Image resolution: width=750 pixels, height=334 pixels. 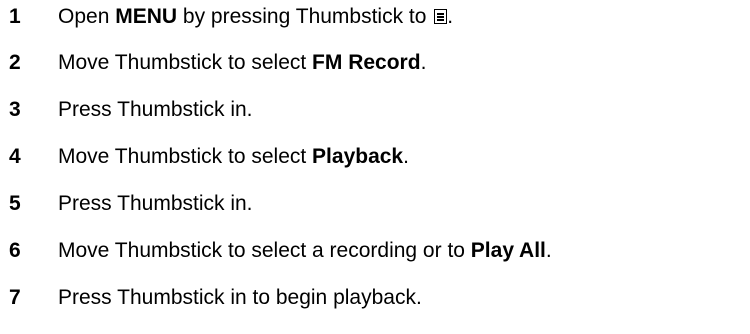 What do you see at coordinates (242, 62) in the screenshot?
I see `step-text: Move Thumbstick to select FM Record.` at bounding box center [242, 62].